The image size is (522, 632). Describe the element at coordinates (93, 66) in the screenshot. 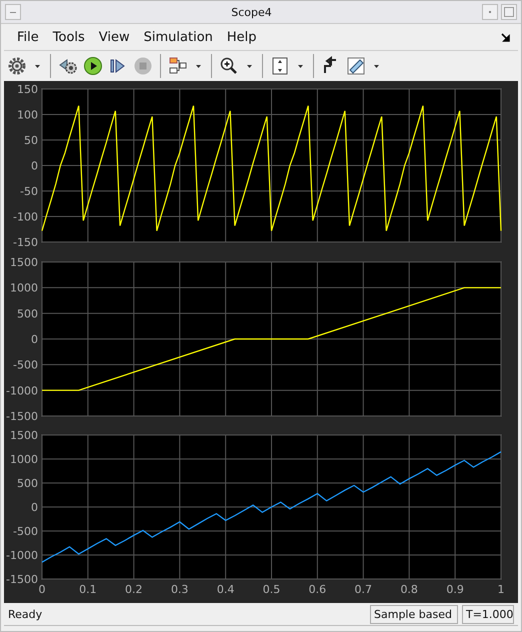

I see `play-icon` at that location.